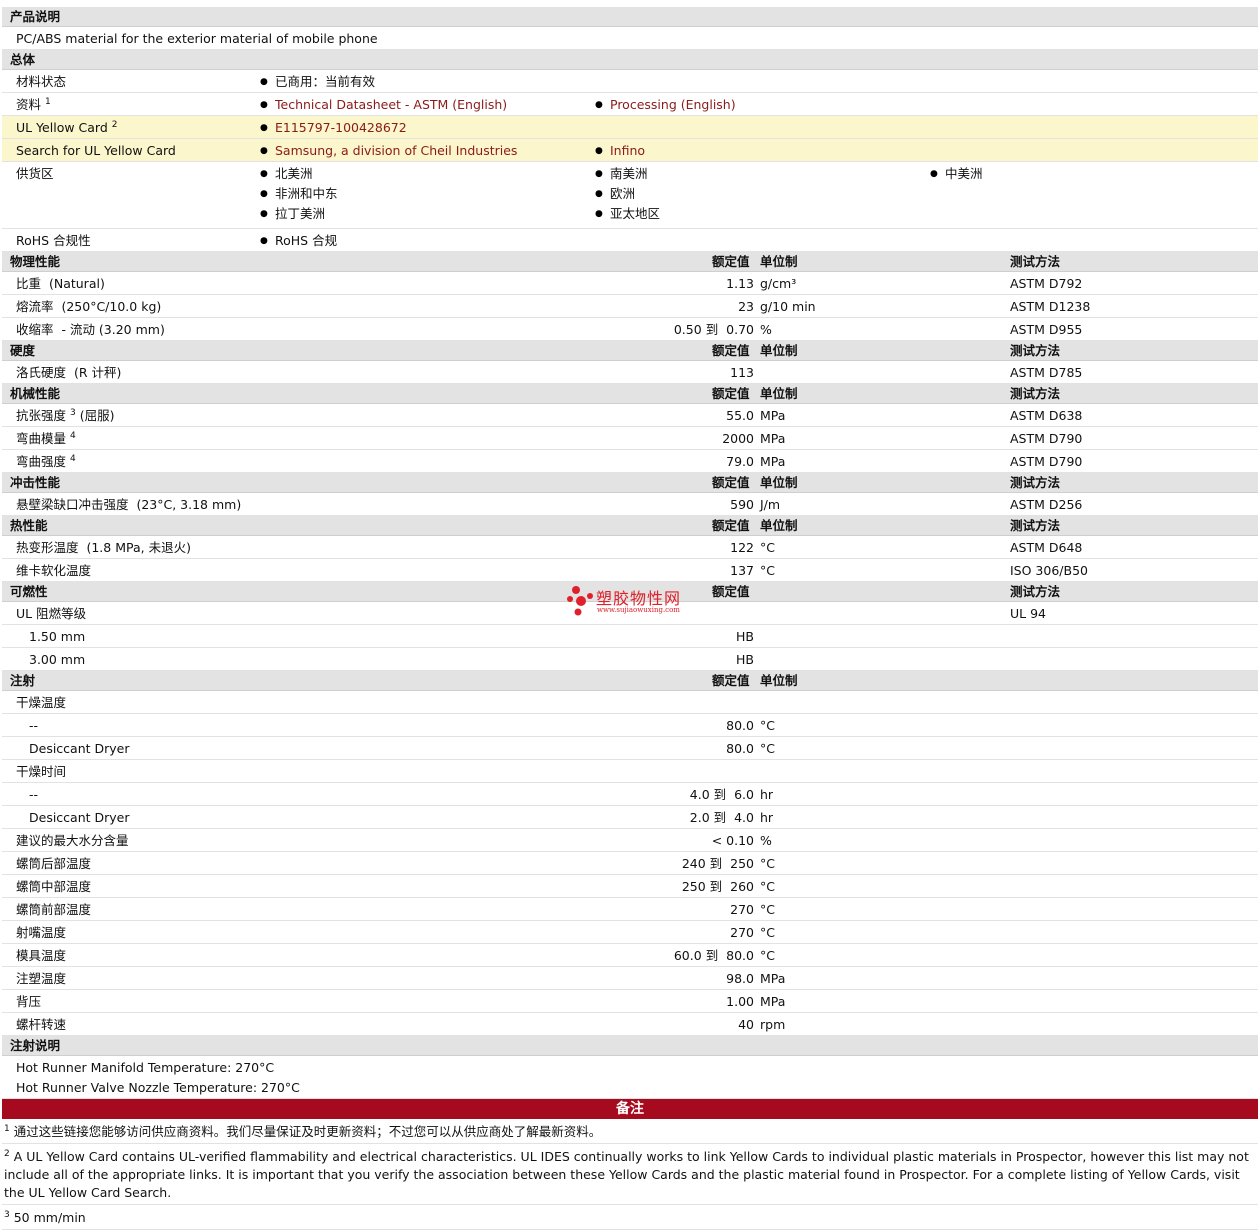 The width and height of the screenshot is (1259, 1230). What do you see at coordinates (630, 351) in the screenshot?
I see `section-header-hardness: 硬度 额定值 单位制 测试方法` at bounding box center [630, 351].